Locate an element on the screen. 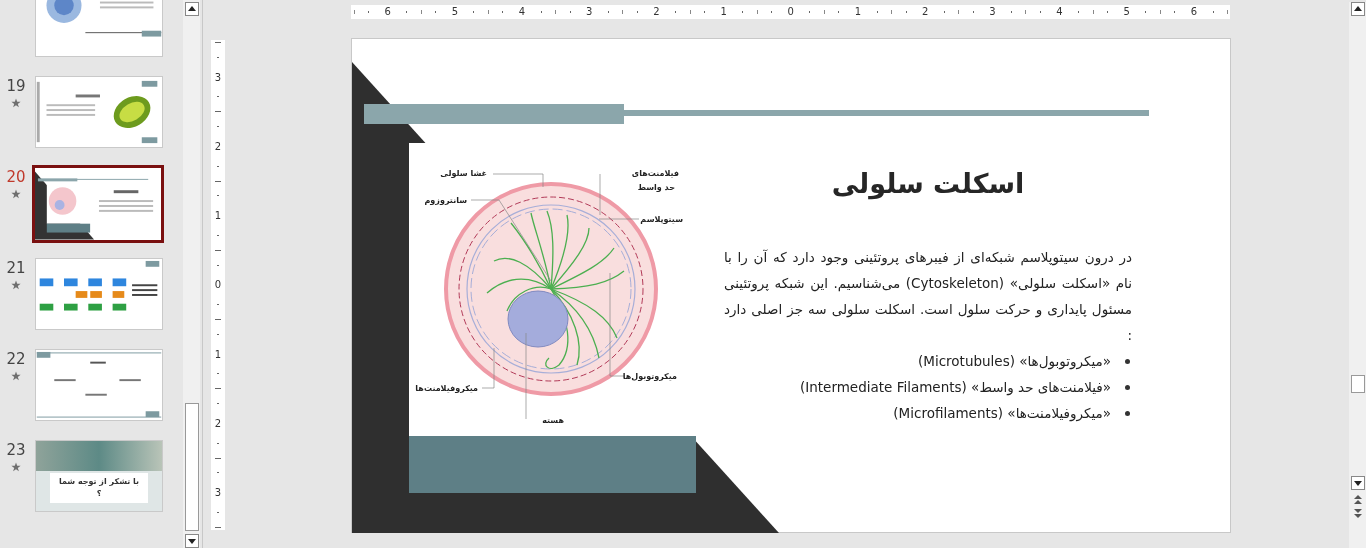 This screenshot has width=1366, height=548. diagram-label: غشا سلولی is located at coordinates (463, 173).